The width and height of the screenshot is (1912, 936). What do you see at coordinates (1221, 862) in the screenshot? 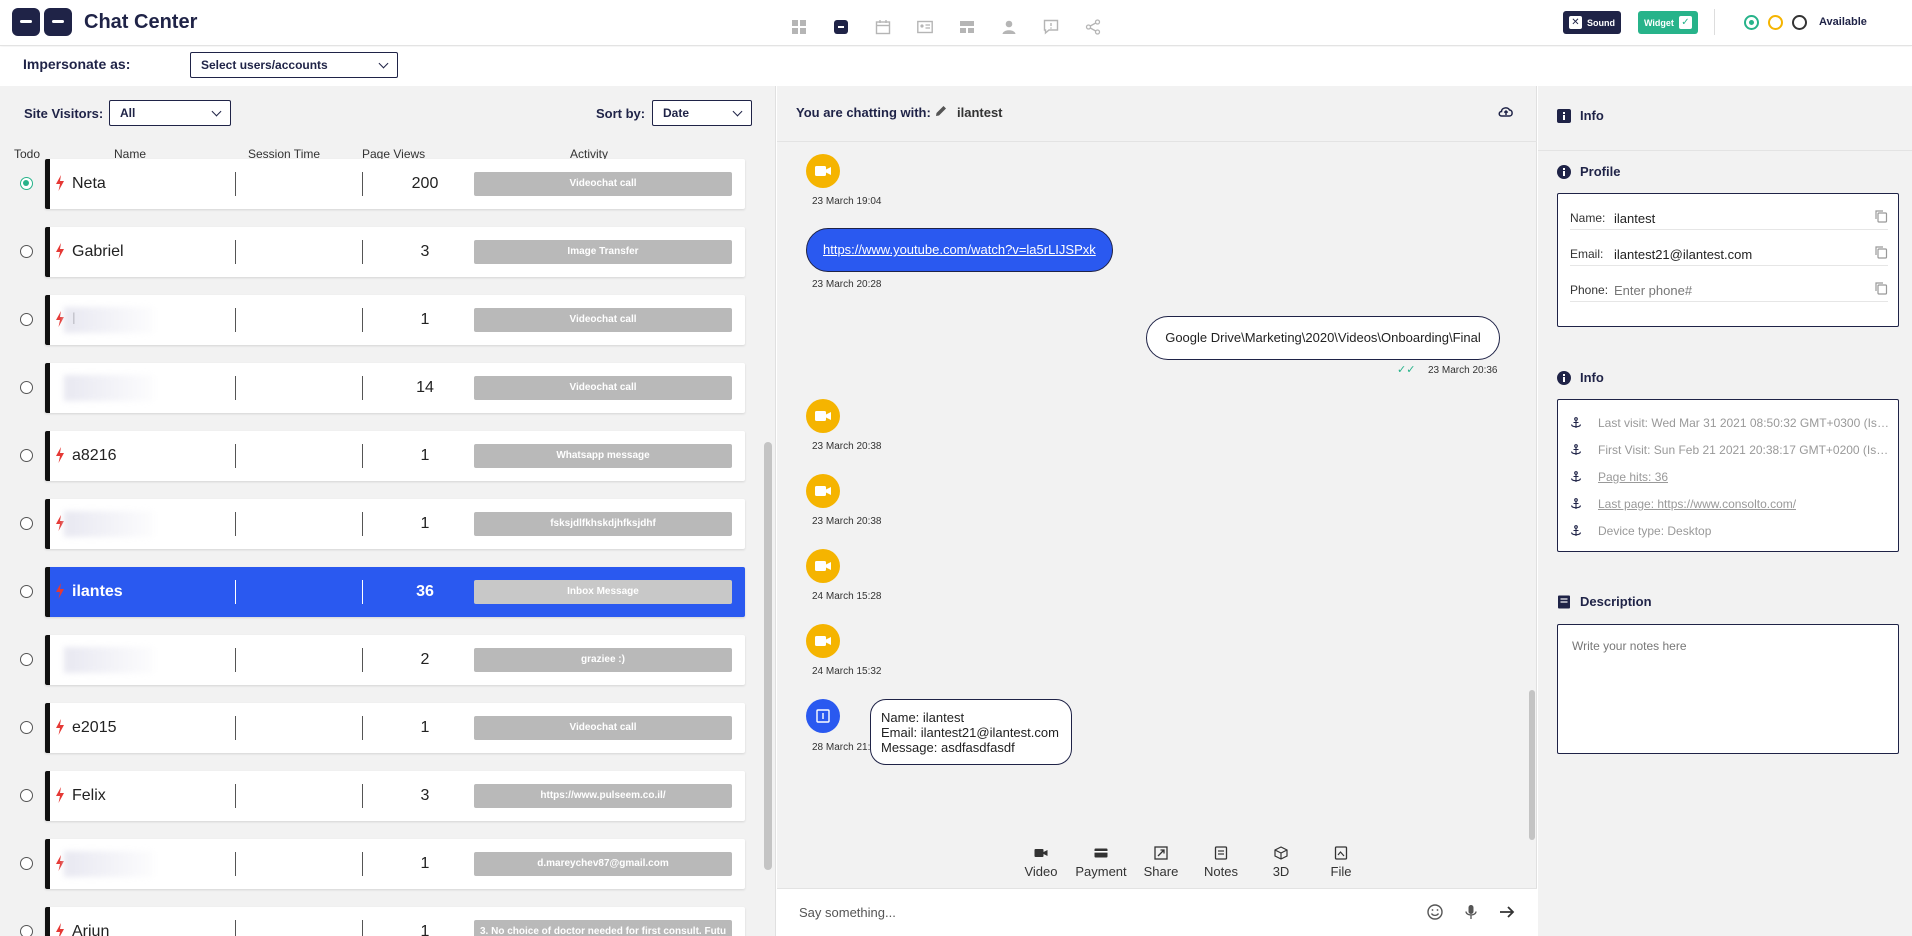
I see `notes-tool-button: Notes` at bounding box center [1221, 862].